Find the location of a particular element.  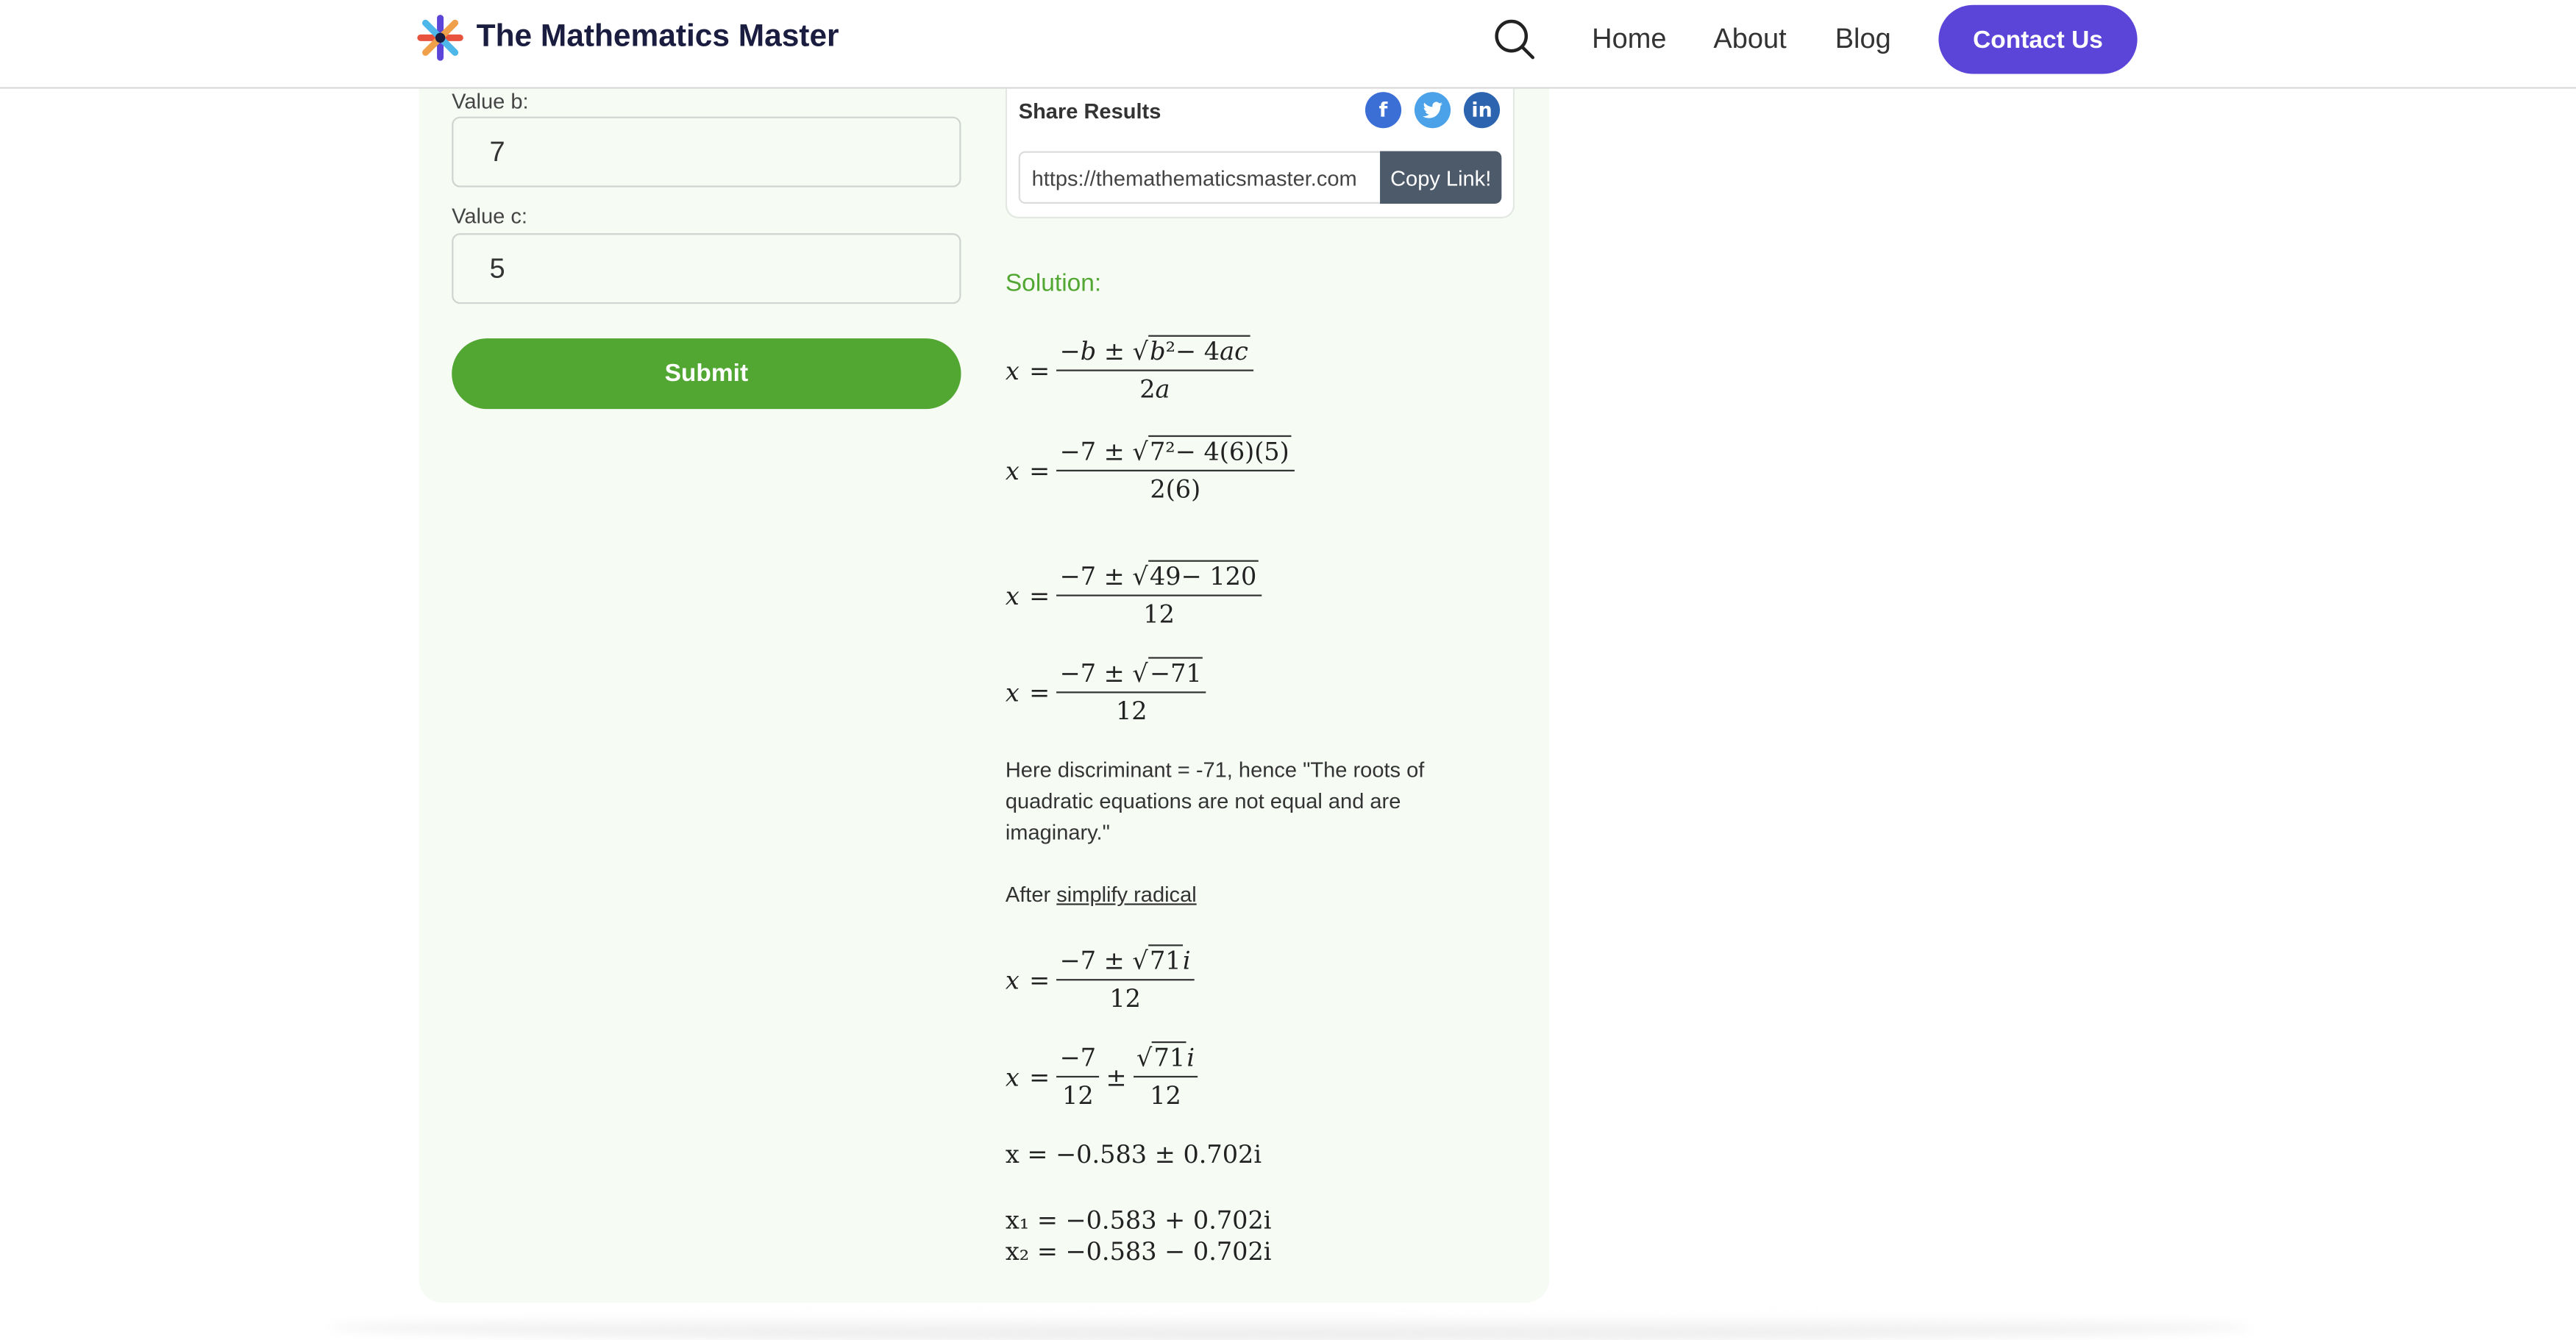

share-url-field: https://themathematicsmaster.com is located at coordinates (1200, 178).